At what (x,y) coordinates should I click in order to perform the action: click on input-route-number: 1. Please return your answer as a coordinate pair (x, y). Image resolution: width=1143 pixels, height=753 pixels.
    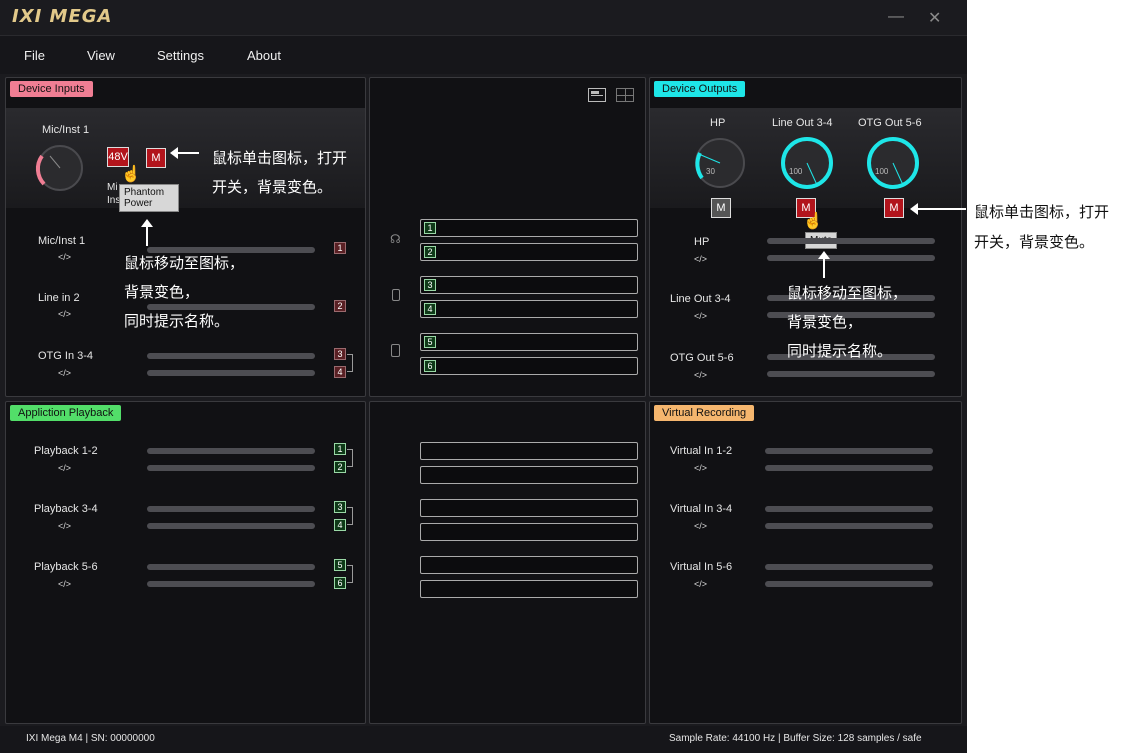
    Looking at the image, I should click on (340, 248).